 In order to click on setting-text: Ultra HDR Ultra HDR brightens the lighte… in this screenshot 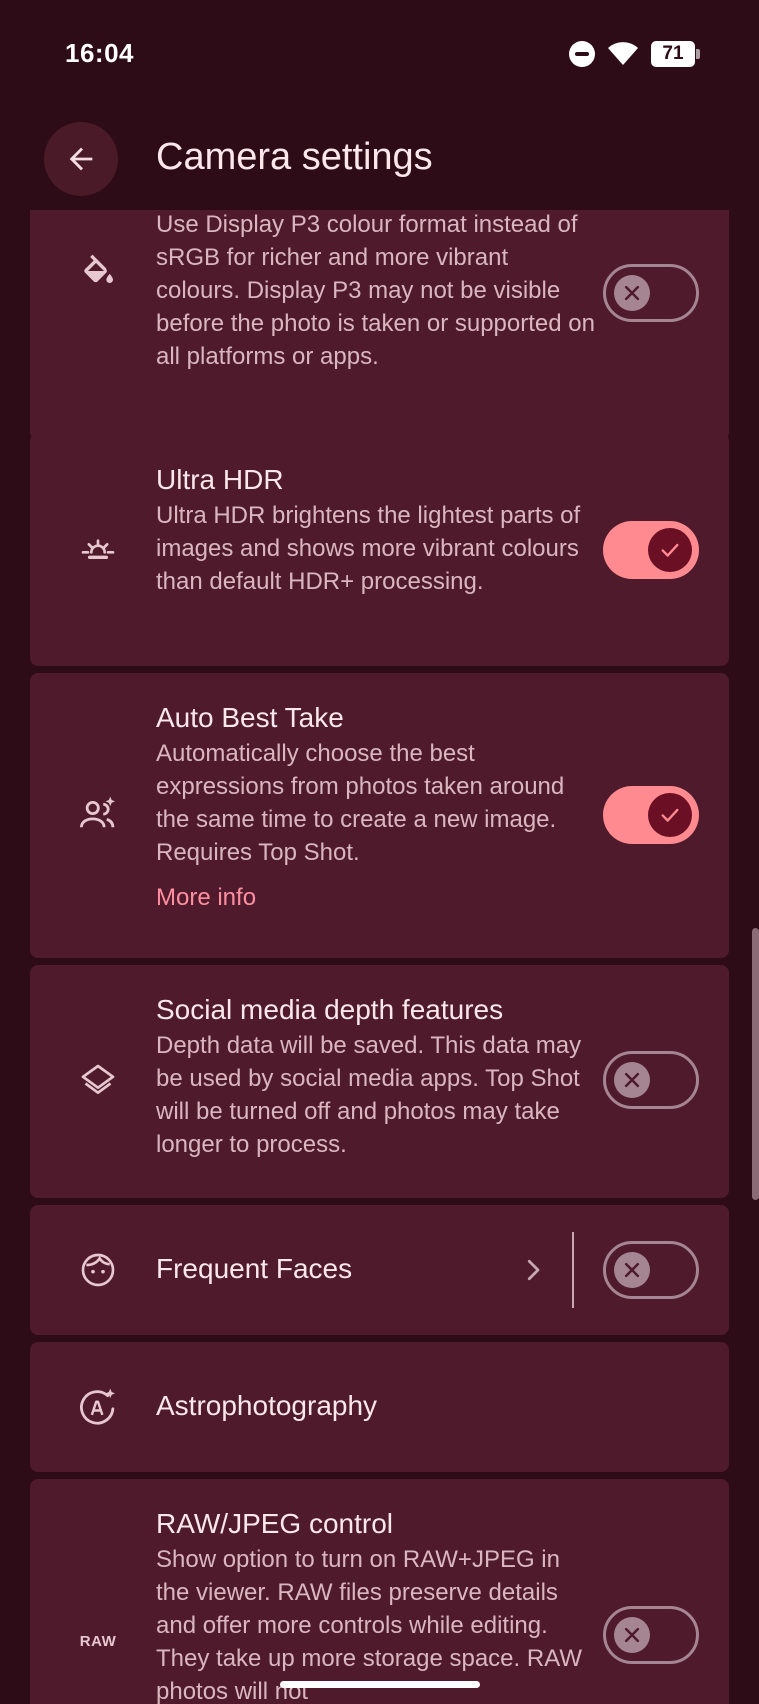, I will do `click(376, 530)`.